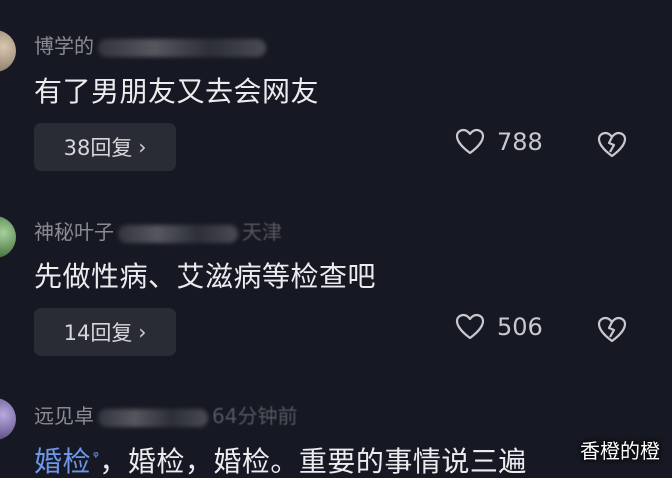  I want to click on comment-meta: 天津, so click(262, 232).